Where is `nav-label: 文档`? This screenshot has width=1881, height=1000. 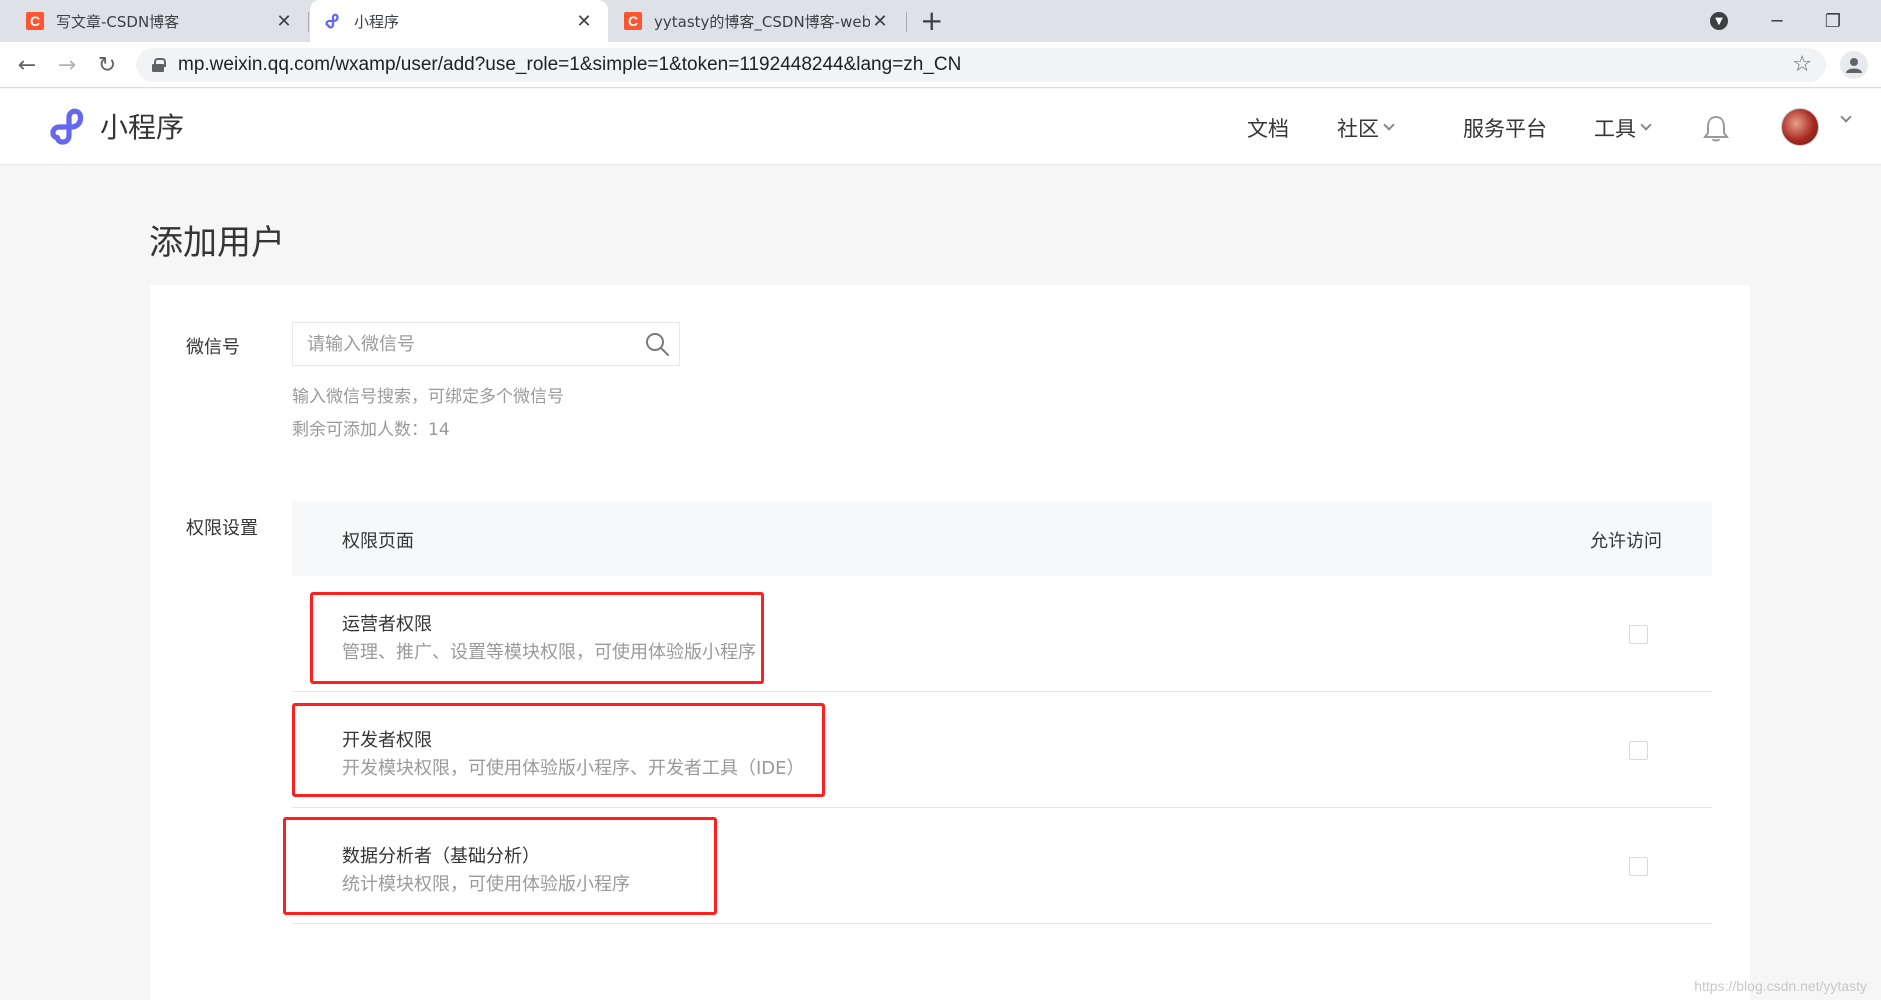
nav-label: 文档 is located at coordinates (1268, 129).